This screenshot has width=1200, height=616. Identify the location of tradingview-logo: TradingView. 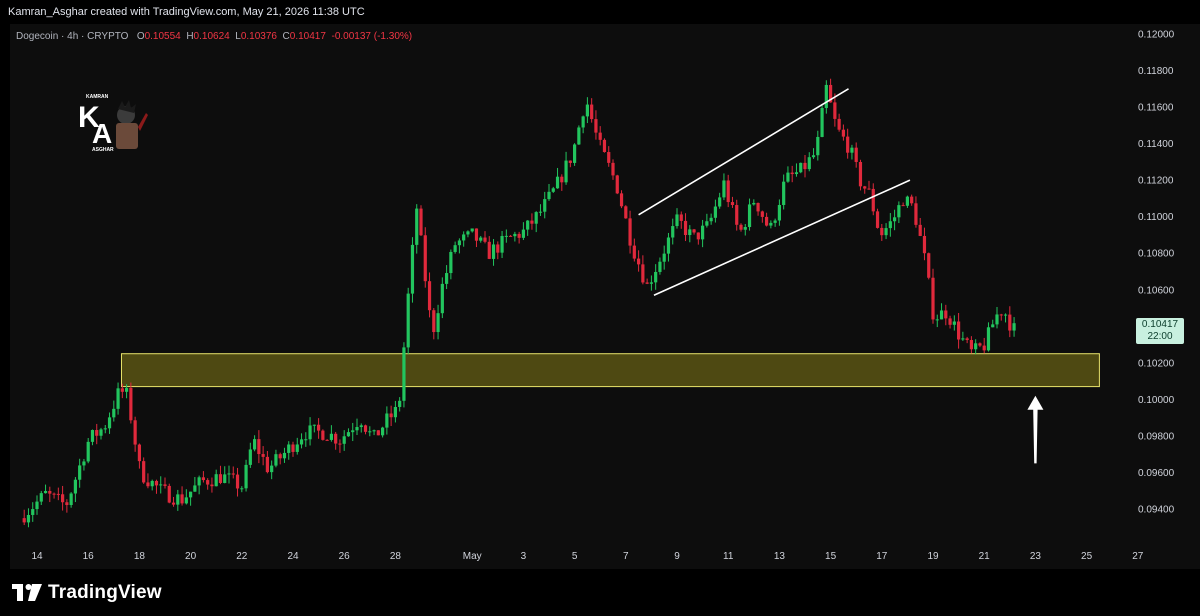
(87, 593).